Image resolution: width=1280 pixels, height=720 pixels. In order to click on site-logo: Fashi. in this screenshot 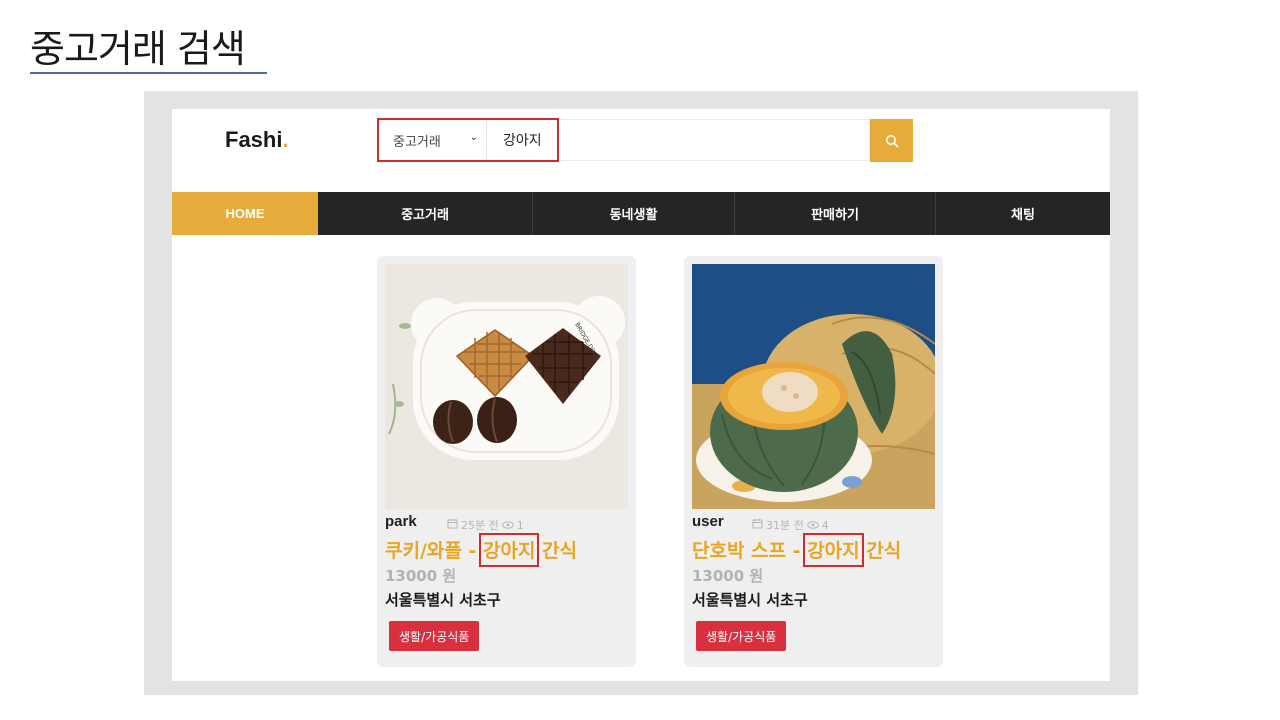, I will do `click(257, 140)`.